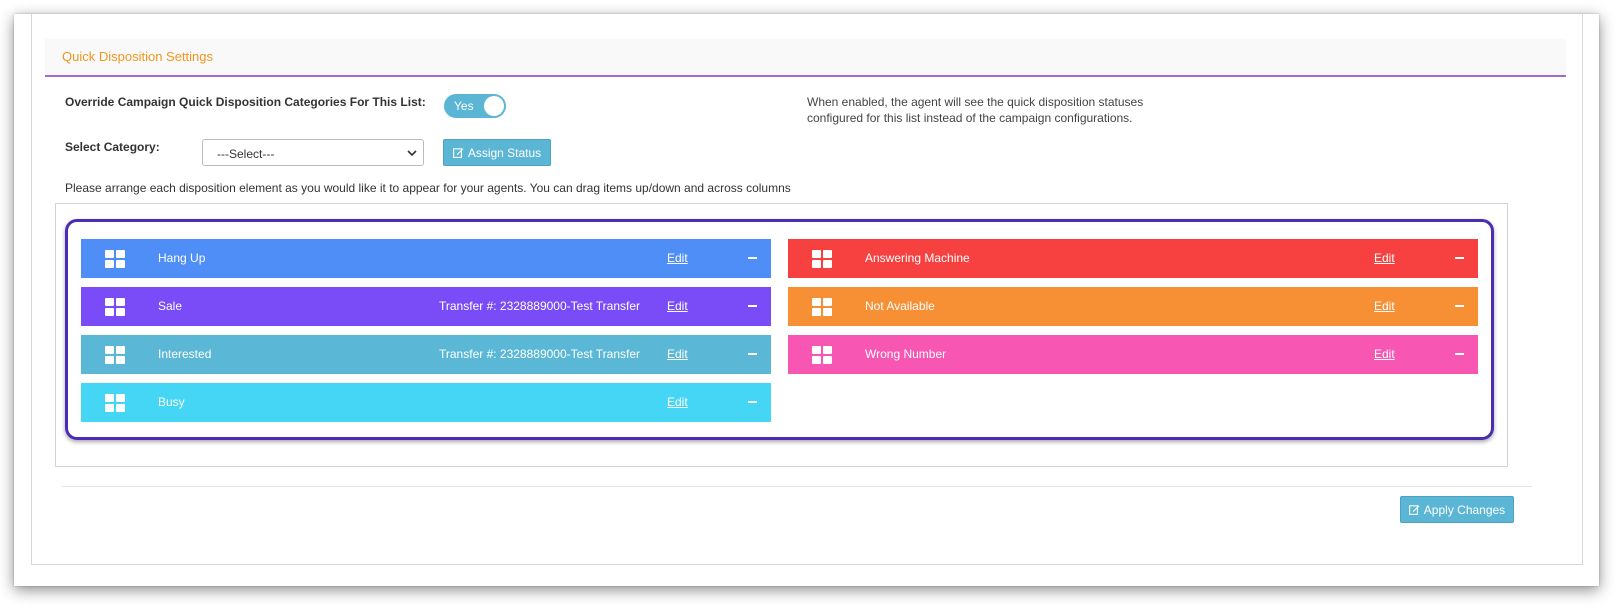 Image resolution: width=1621 pixels, height=613 pixels. Describe the element at coordinates (504, 152) in the screenshot. I see `assign-status-label: Assign Status` at that location.